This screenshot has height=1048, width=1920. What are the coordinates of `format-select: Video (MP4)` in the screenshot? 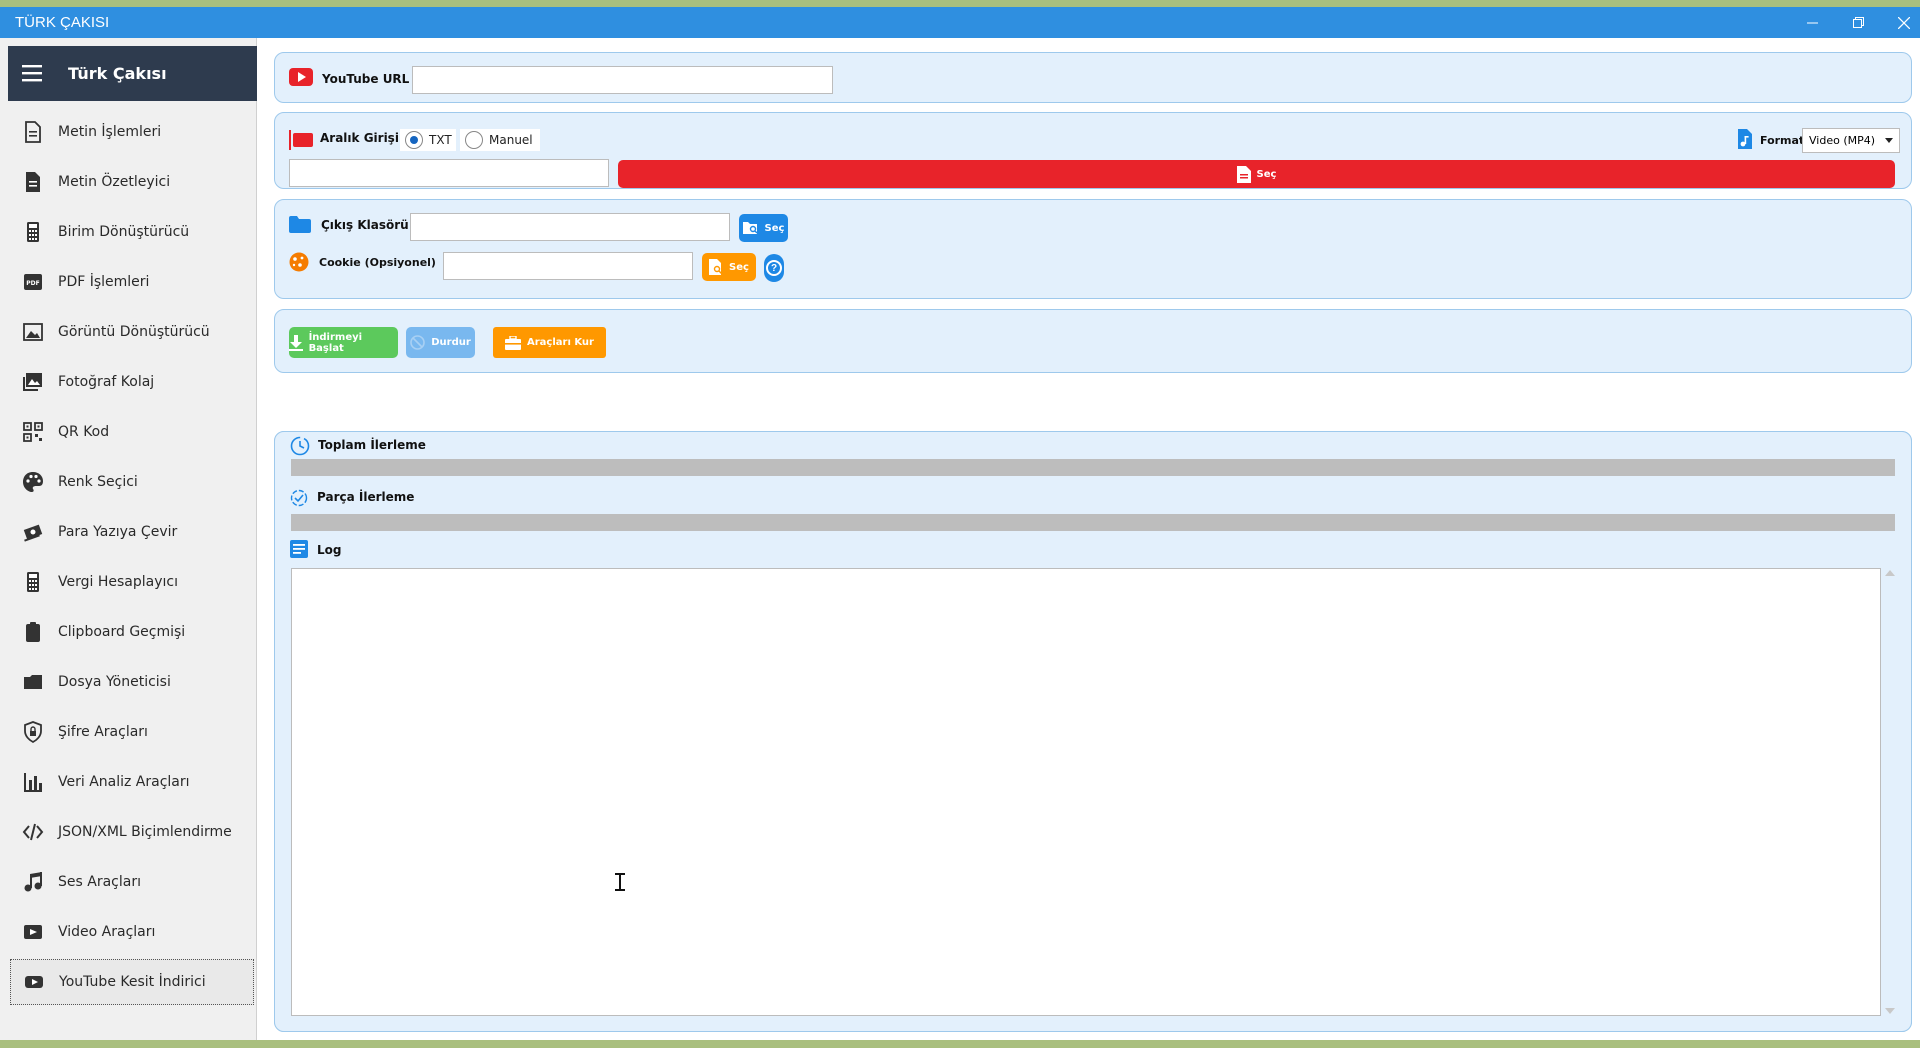 It's located at (1851, 140).